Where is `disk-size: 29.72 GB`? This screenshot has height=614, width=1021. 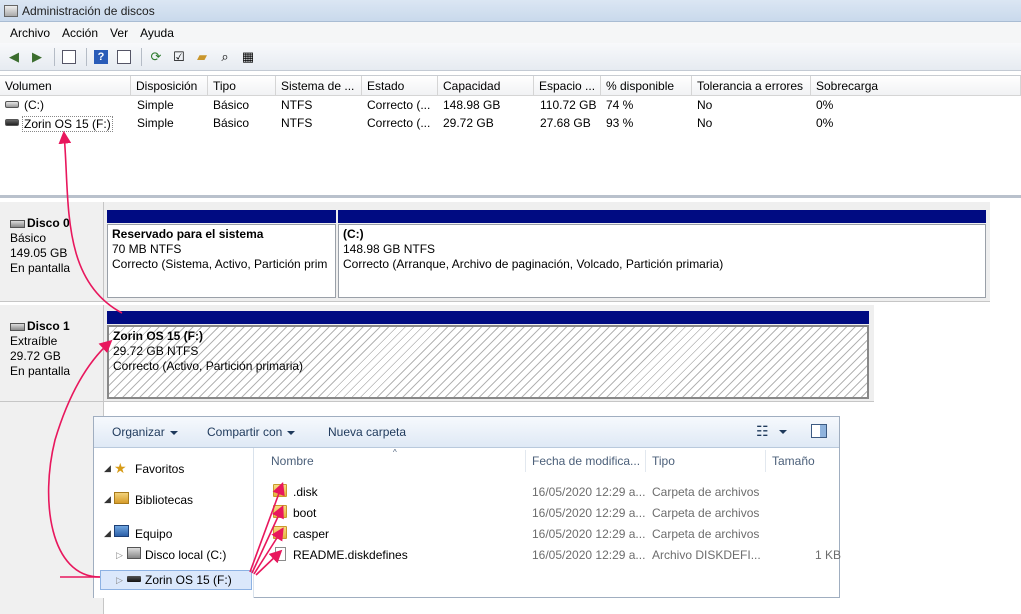 disk-size: 29.72 GB is located at coordinates (35, 356).